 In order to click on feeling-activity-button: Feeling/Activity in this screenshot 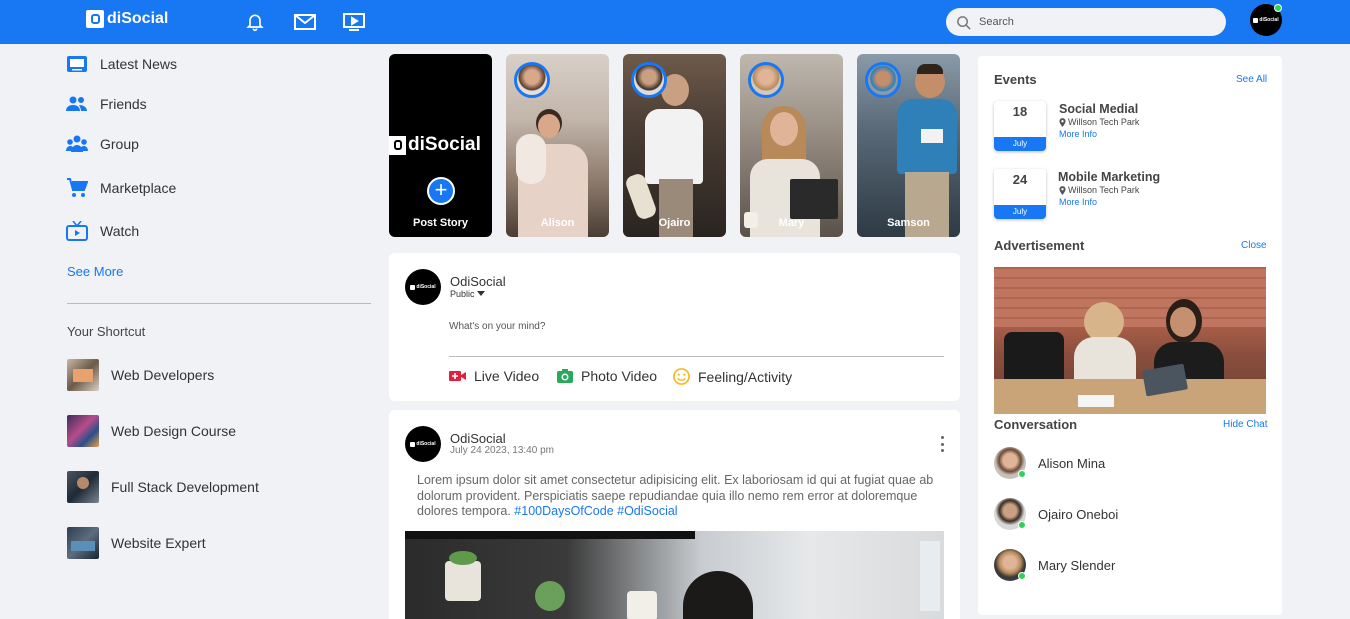, I will do `click(732, 376)`.